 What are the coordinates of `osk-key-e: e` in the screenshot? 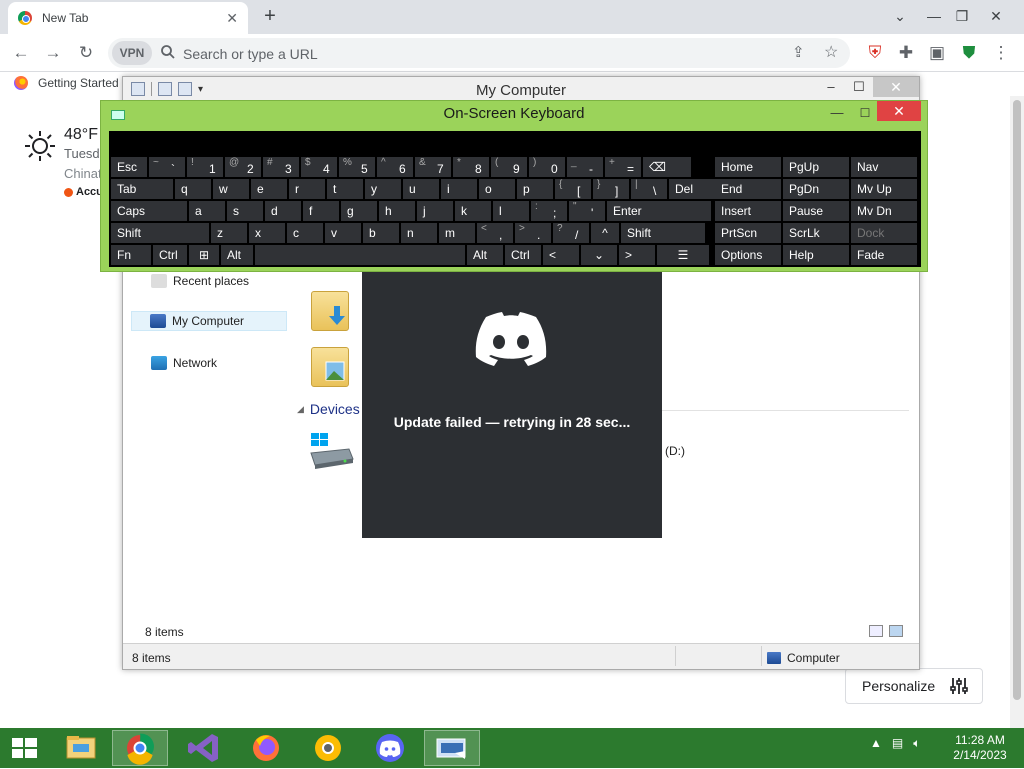 It's located at (269, 189).